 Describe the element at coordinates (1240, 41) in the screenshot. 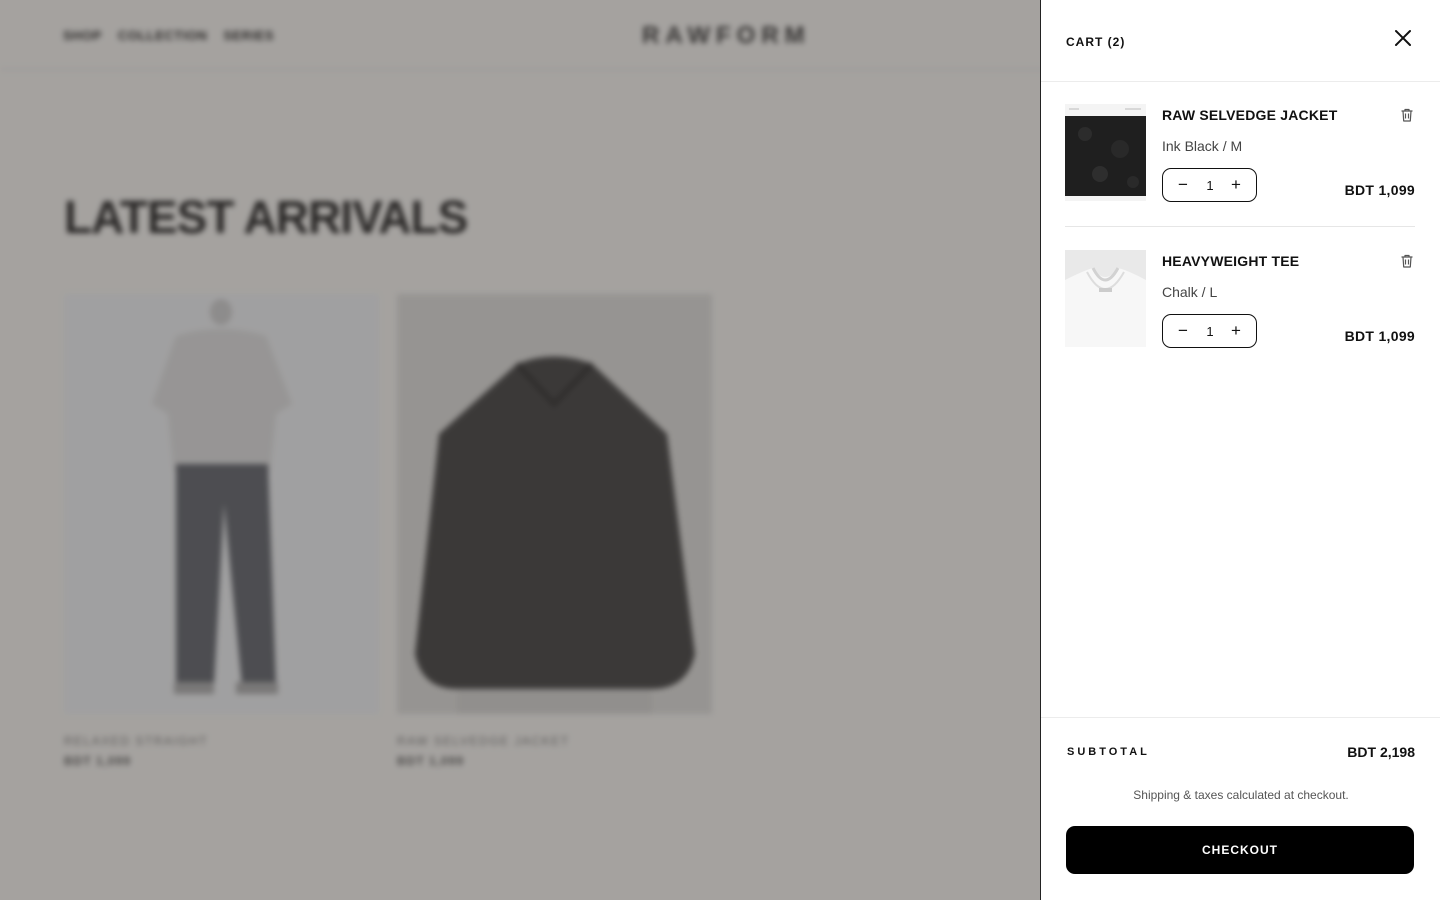

I see `cart-header: CART (2)` at that location.